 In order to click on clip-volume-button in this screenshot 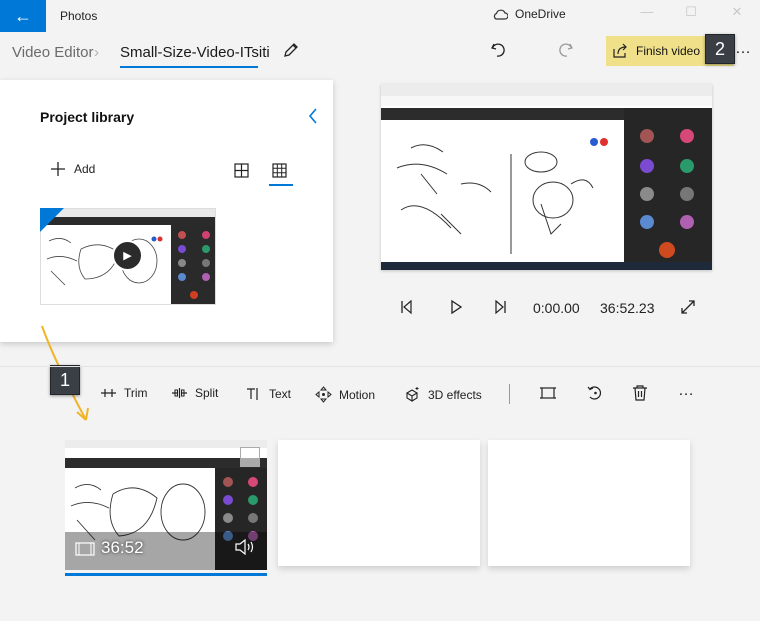, I will do `click(245, 549)`.